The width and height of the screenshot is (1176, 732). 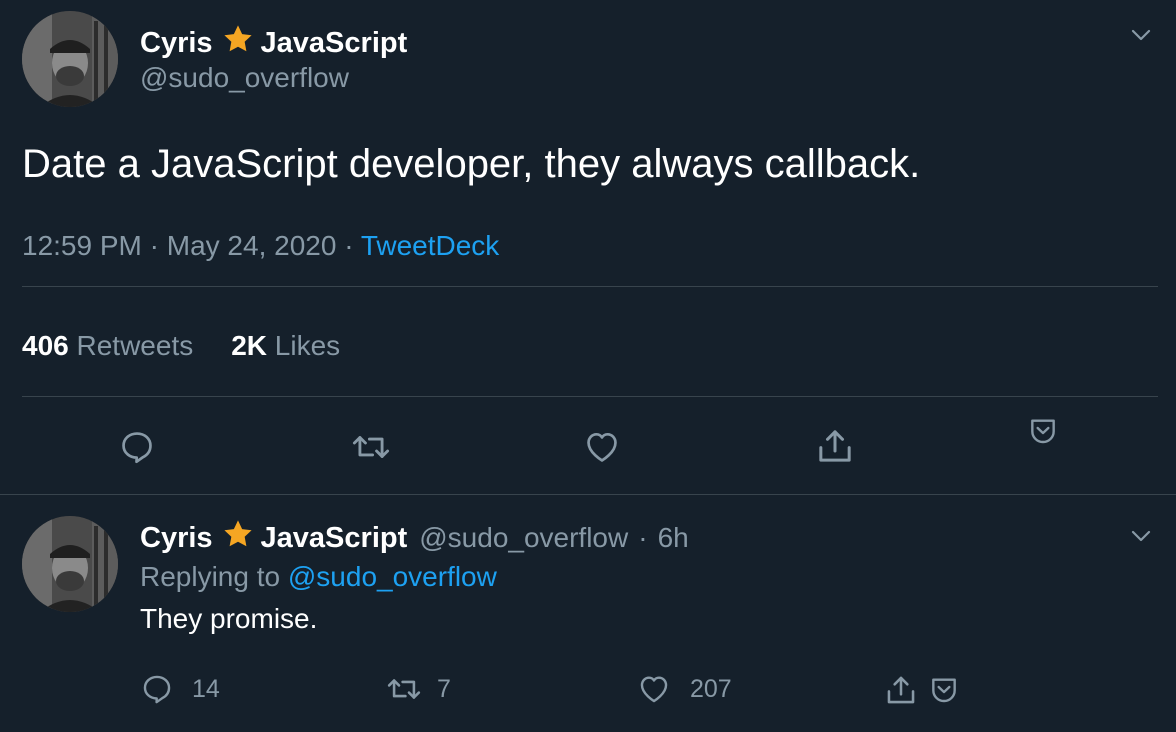 What do you see at coordinates (210, 576) in the screenshot?
I see `replying-to-label: Replying to` at bounding box center [210, 576].